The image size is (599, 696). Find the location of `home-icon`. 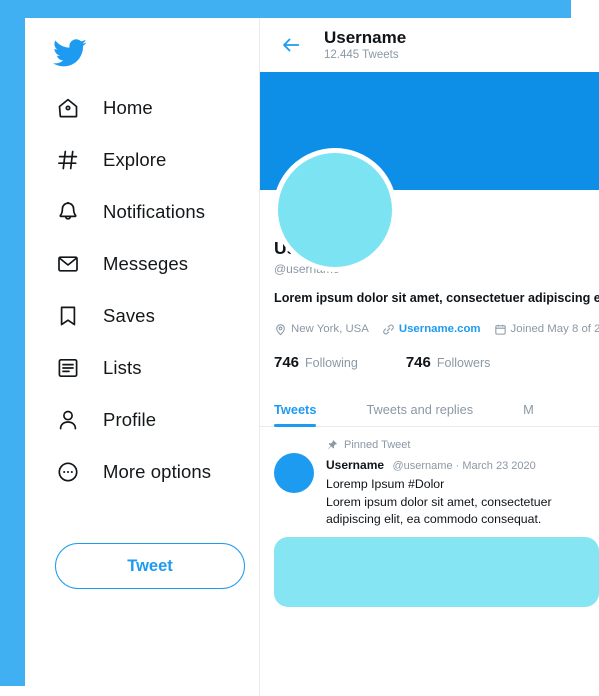

home-icon is located at coordinates (68, 108).